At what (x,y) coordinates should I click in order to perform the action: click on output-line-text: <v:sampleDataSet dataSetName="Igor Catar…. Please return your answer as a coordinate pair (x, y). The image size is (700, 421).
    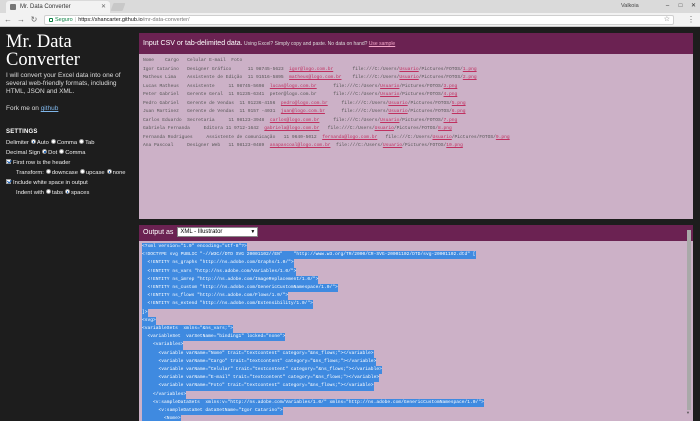
    Looking at the image, I should click on (212, 411).